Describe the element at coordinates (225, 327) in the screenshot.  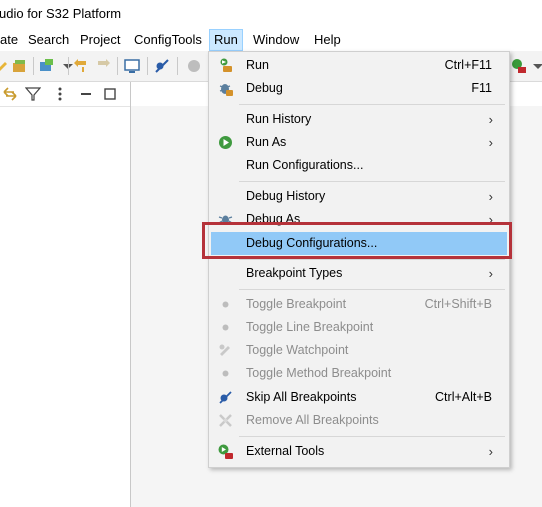
I see `line-breakpoint-dot-icon` at that location.